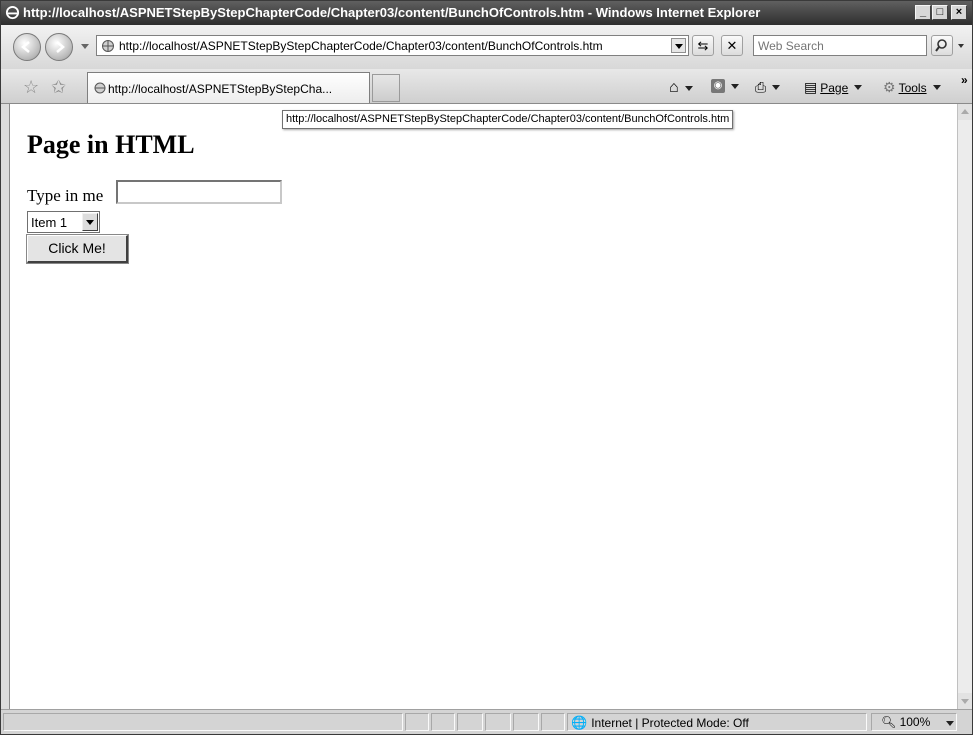  I want to click on page-heading: Page in HTML, so click(111, 144).